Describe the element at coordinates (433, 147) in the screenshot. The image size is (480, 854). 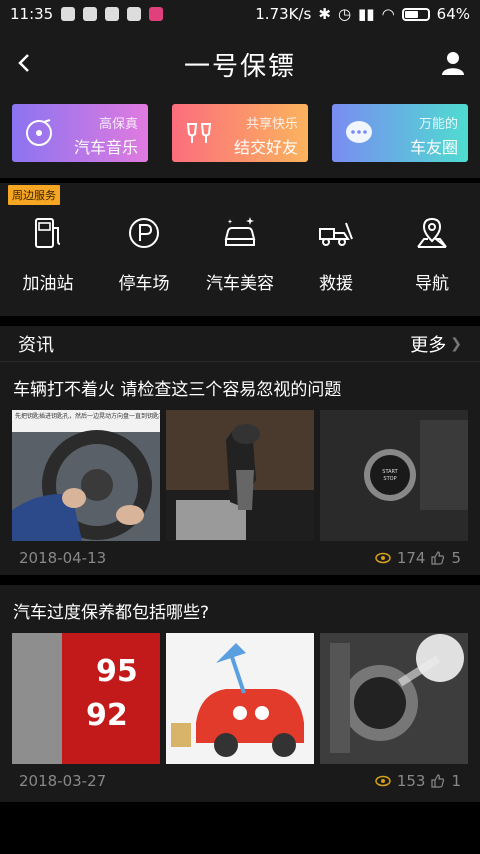
I see `banner-title: 车友圈` at that location.